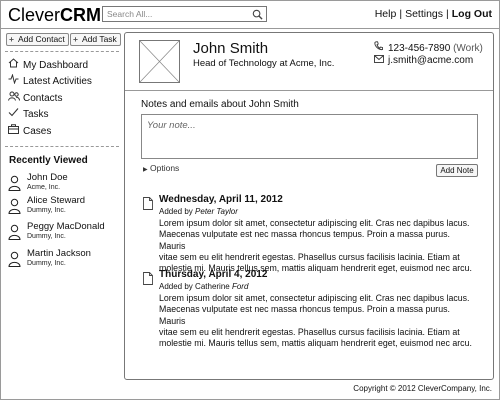 The height and width of the screenshot is (400, 500). What do you see at coordinates (95, 39) in the screenshot?
I see `add-task-button: + Add Task` at bounding box center [95, 39].